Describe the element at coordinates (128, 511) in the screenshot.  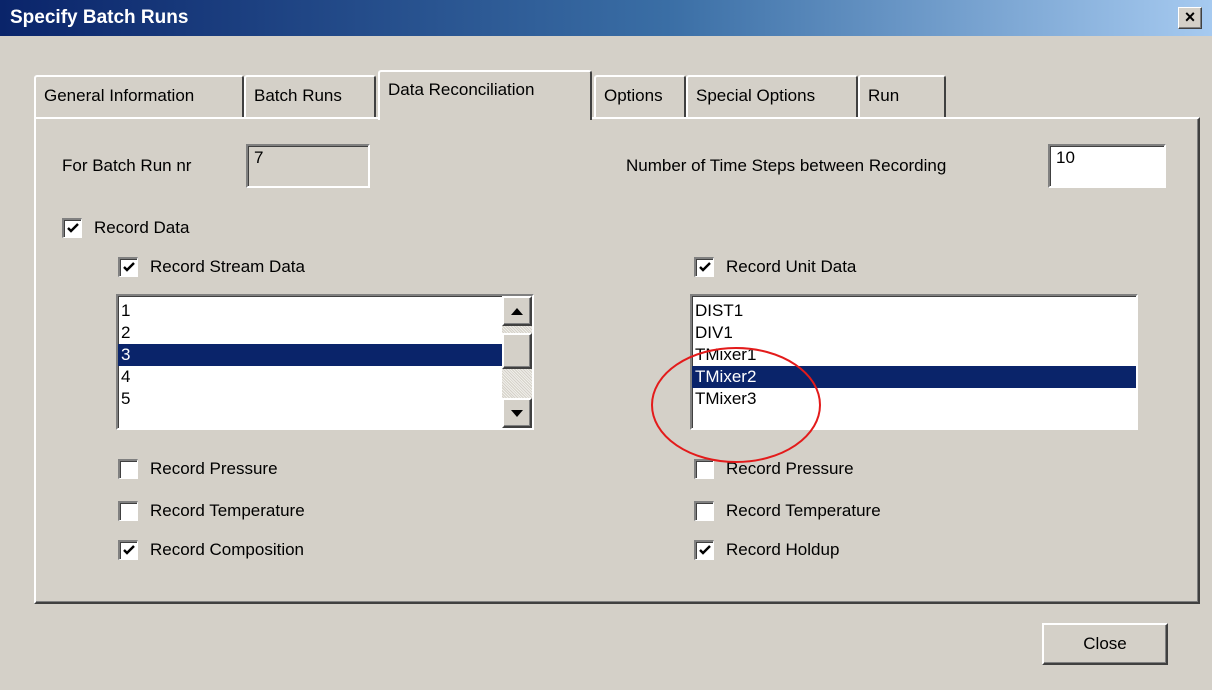
I see `stream-temperature-checkbox` at that location.